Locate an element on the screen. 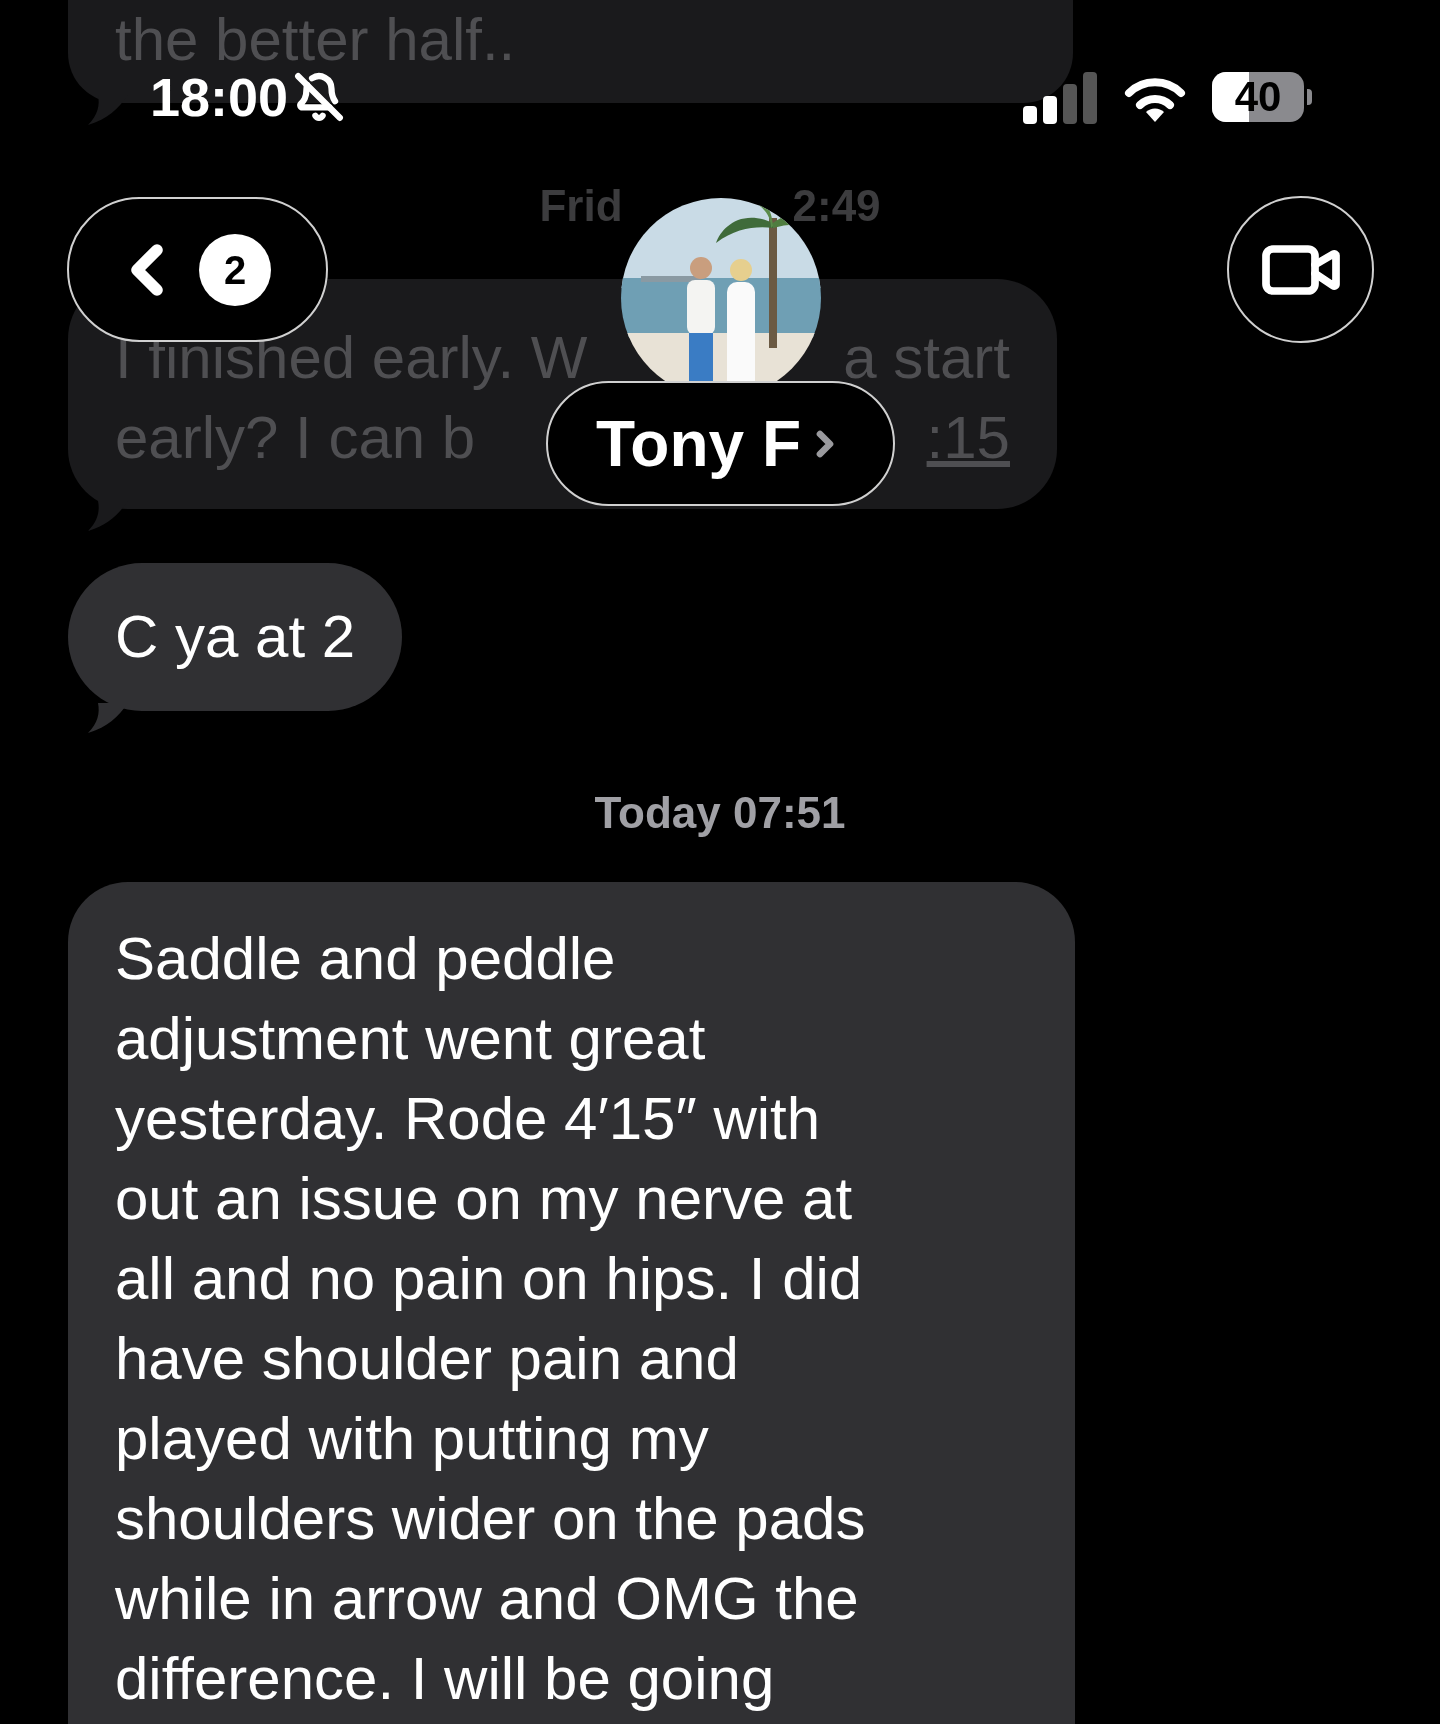 The width and height of the screenshot is (1440, 1724). timestamp: Frid is located at coordinates (581, 206).